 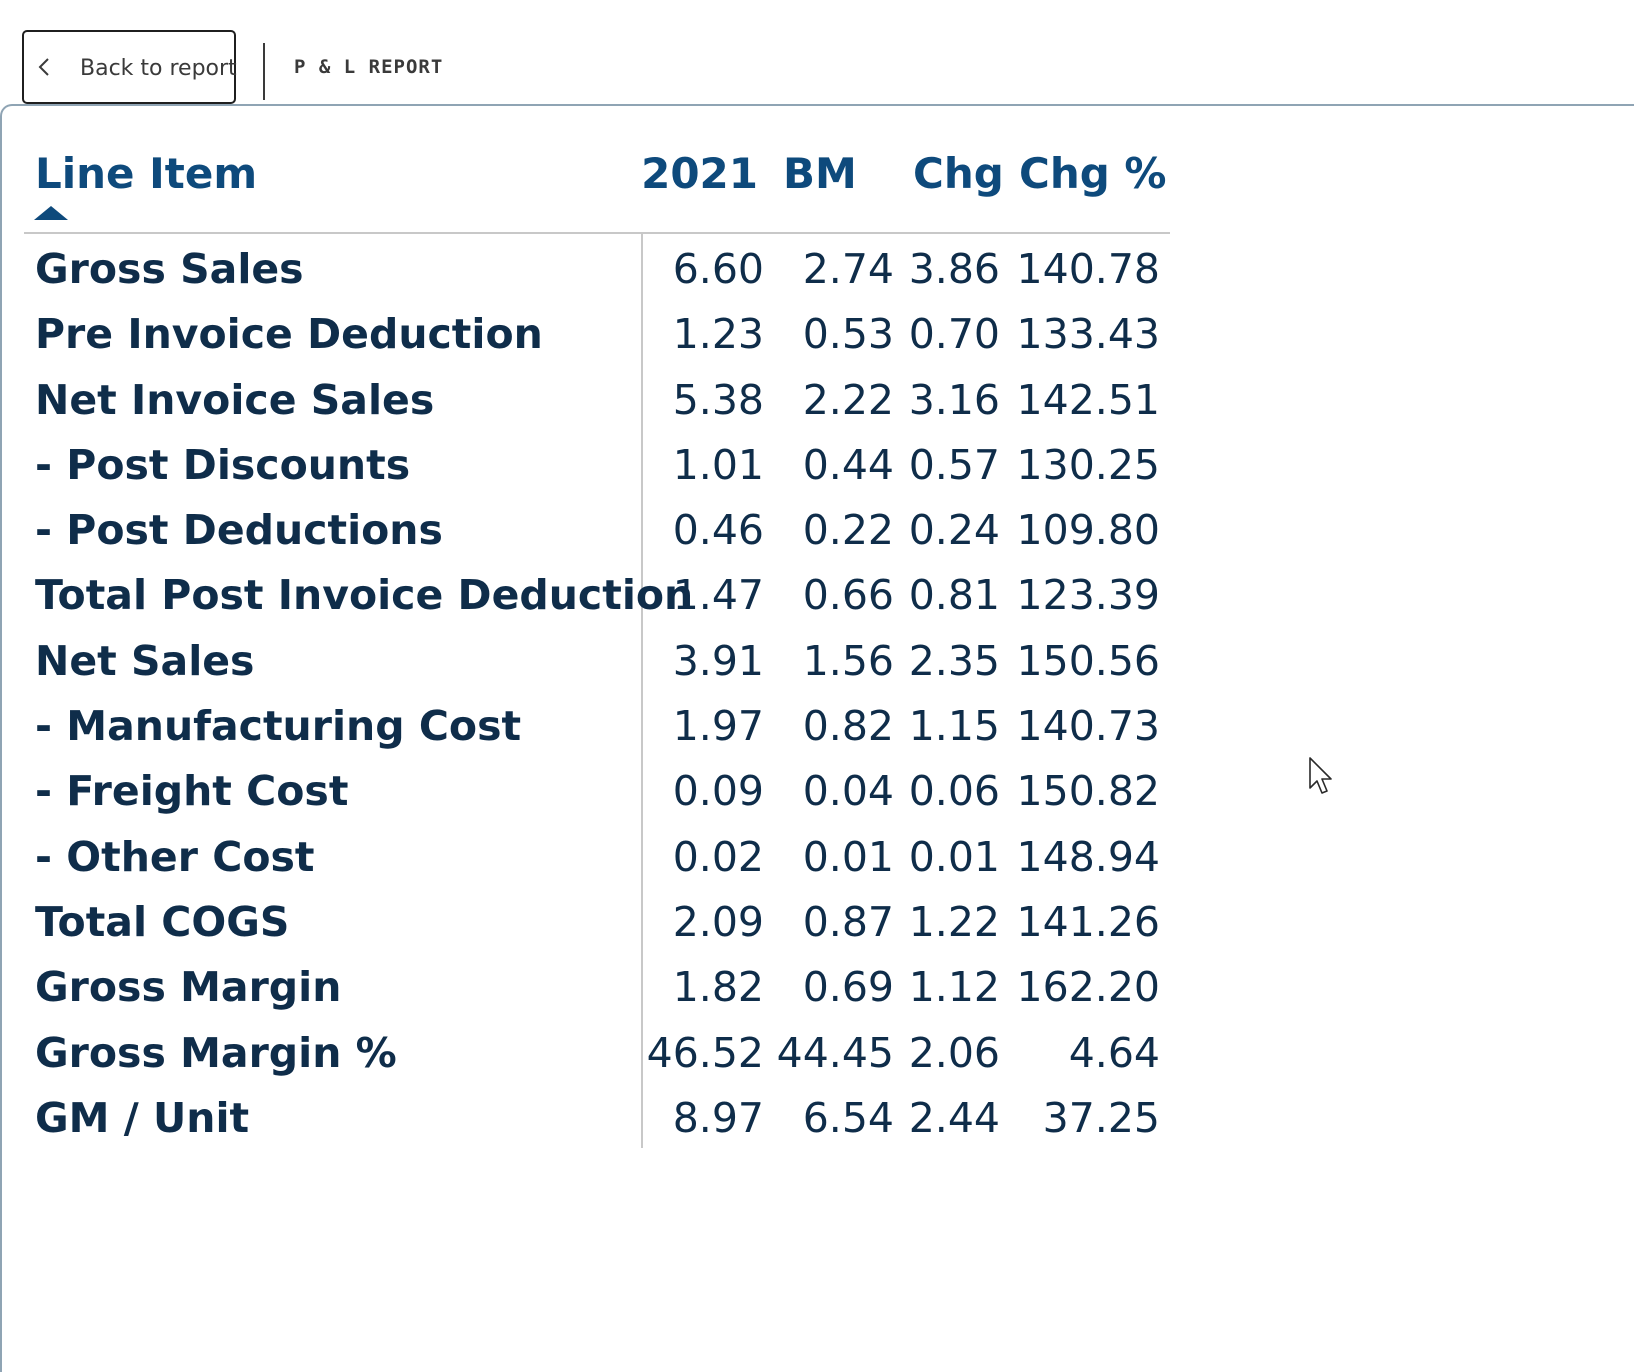 I want to click on value-bm-cell: 0.66, so click(x=848, y=595).